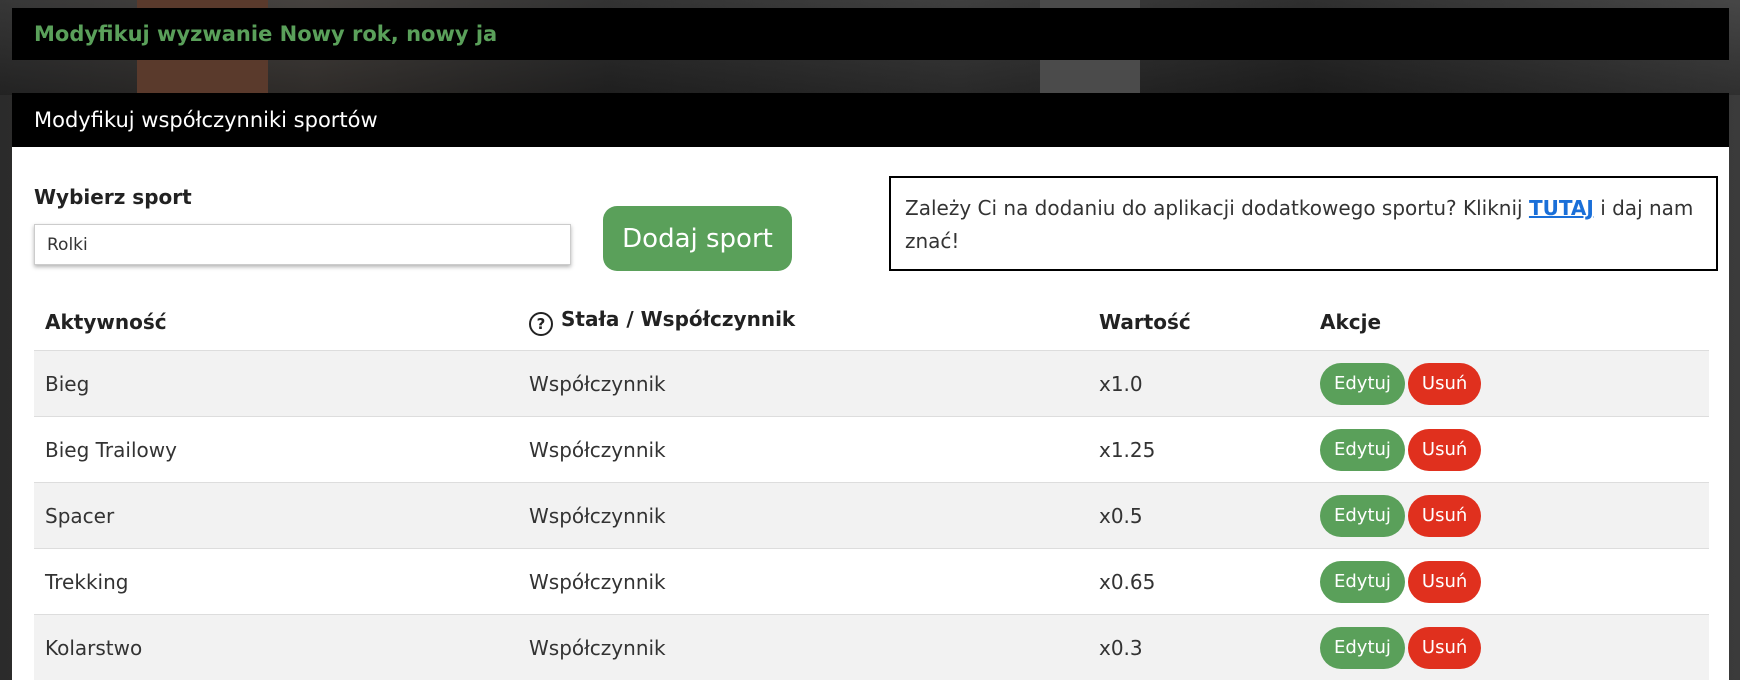  What do you see at coordinates (678, 319) in the screenshot?
I see `header-type-label: Stała / Współczynnik` at bounding box center [678, 319].